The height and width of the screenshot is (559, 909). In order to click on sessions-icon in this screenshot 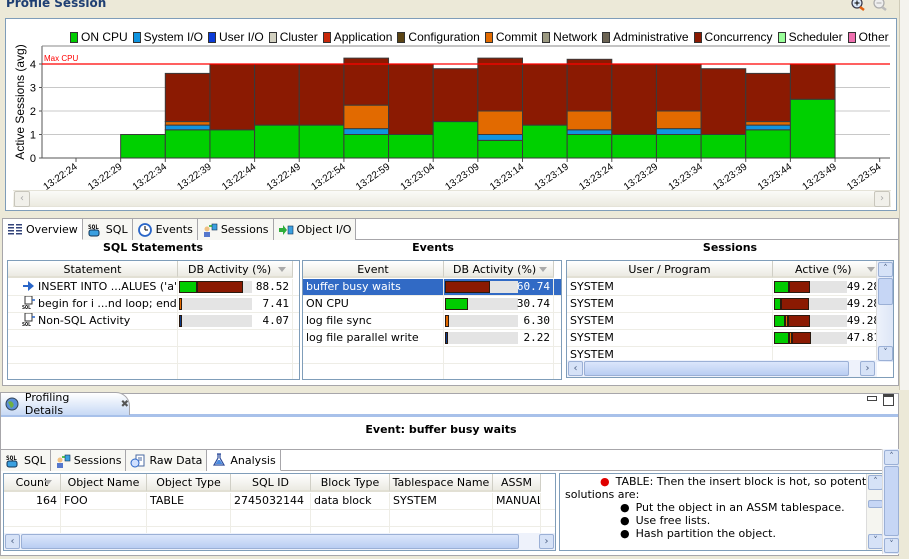, I will do `click(63, 461)`.